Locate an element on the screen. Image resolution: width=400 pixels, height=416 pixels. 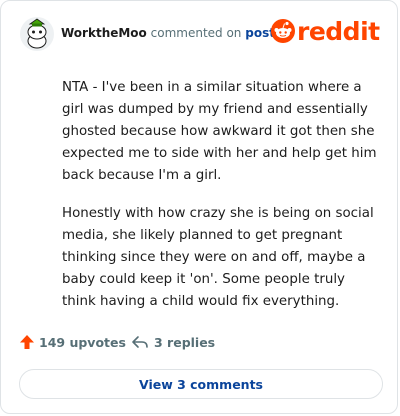
view-comments-button: View 3 comments is located at coordinates (201, 384).